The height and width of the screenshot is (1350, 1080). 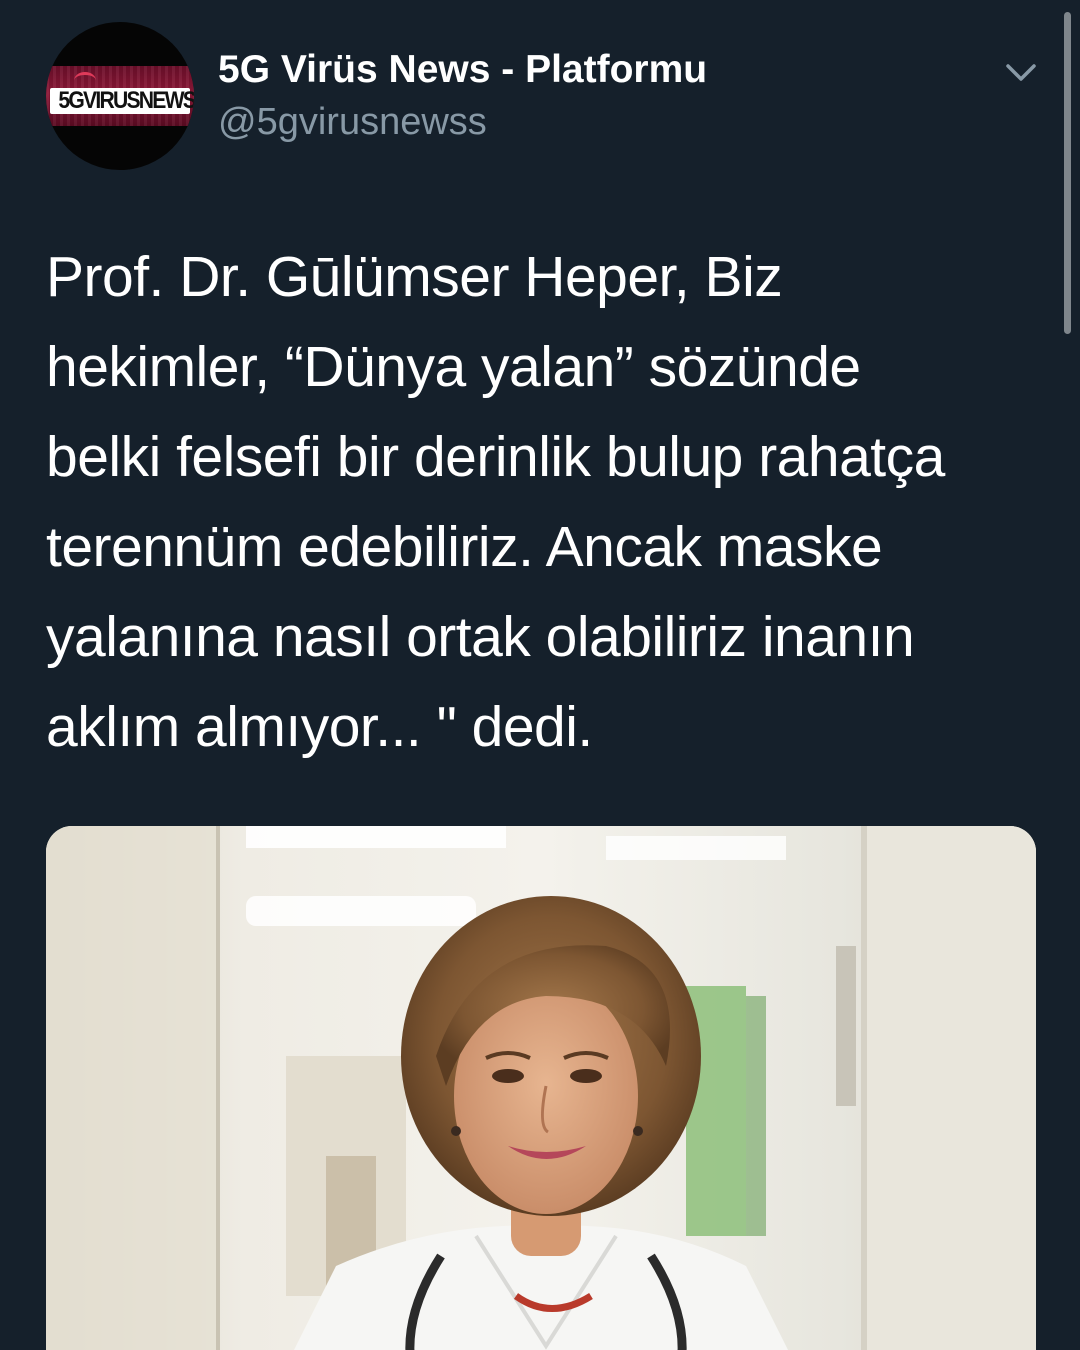 What do you see at coordinates (352, 122) in the screenshot?
I see `author-handle: @5gvirusnewss` at bounding box center [352, 122].